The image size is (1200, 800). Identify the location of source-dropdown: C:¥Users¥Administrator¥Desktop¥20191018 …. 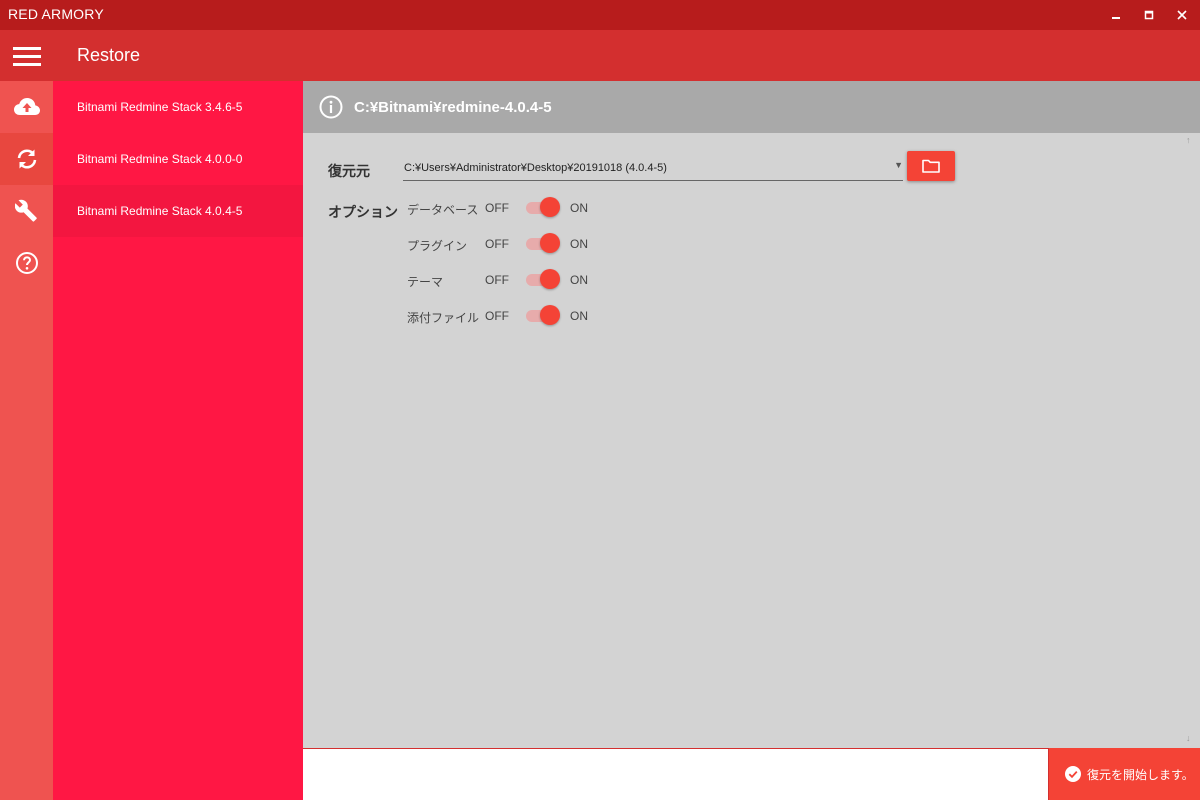
(653, 167).